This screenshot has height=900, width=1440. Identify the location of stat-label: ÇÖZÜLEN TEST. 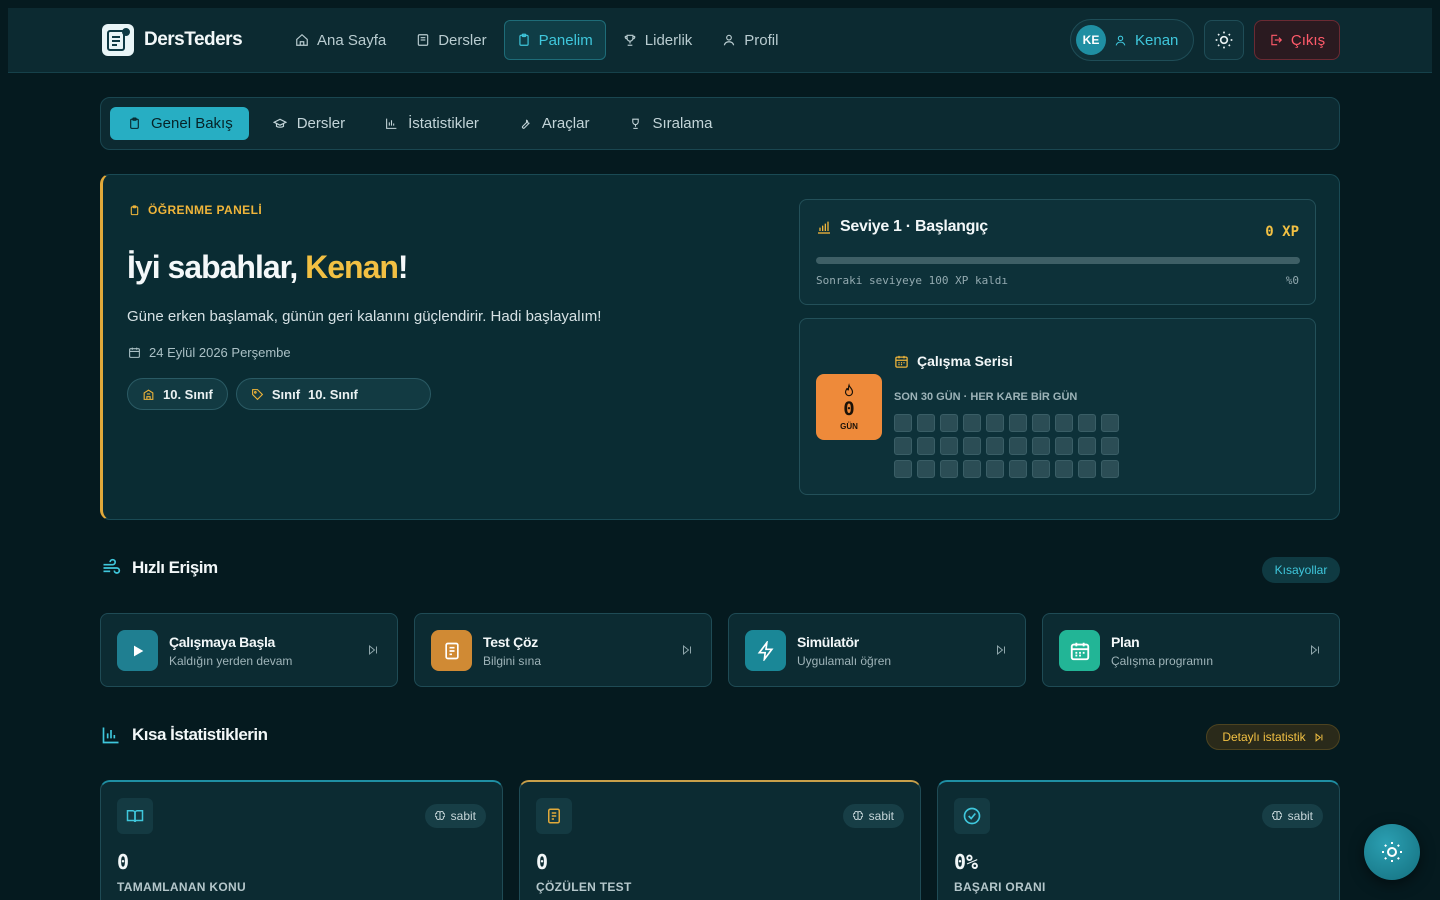
(584, 887).